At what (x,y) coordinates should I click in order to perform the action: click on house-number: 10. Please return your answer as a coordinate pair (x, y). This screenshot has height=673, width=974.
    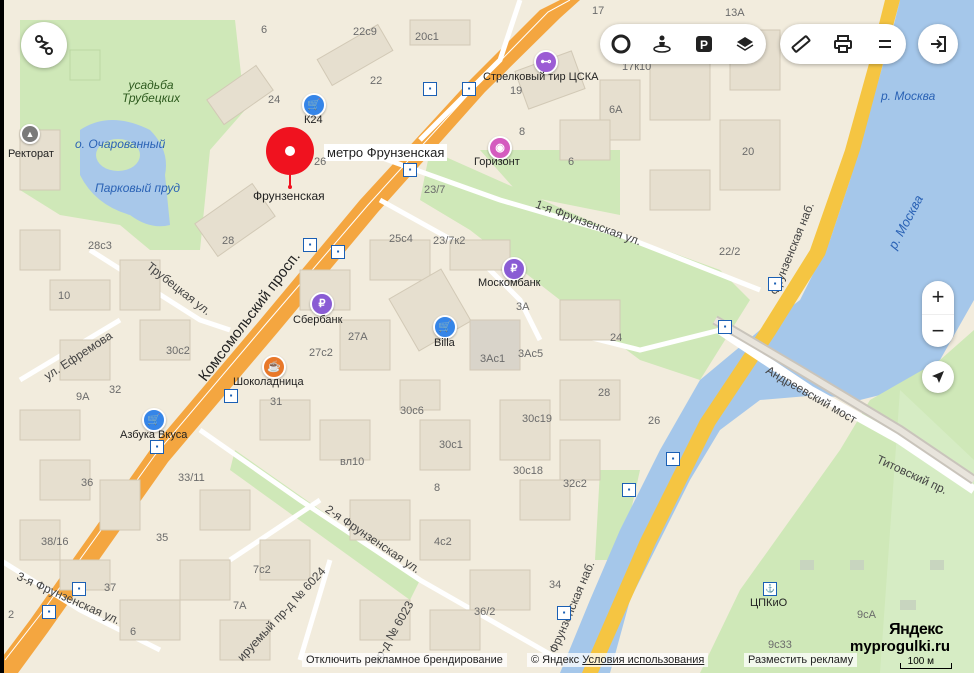
    Looking at the image, I should click on (64, 296).